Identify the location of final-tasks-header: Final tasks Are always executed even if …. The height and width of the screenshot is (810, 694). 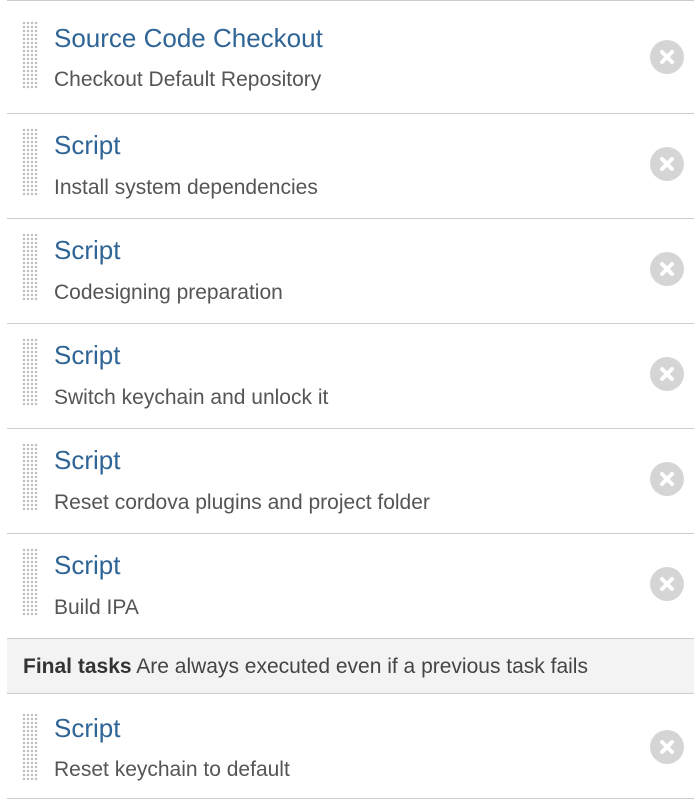
(350, 666).